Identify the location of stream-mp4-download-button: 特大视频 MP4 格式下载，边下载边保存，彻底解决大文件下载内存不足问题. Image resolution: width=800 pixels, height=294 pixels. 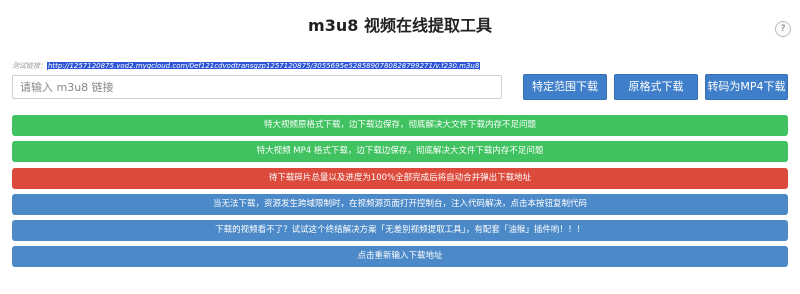
(400, 151).